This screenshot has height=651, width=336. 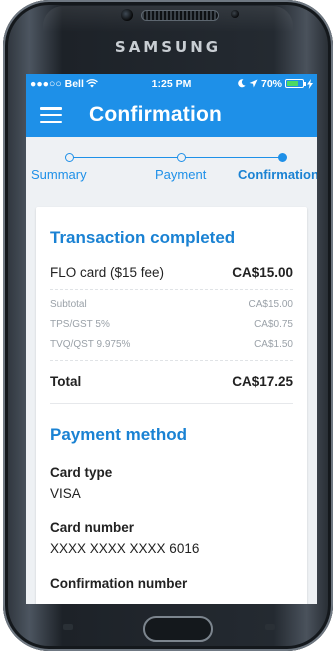 What do you see at coordinates (171, 344) in the screenshot?
I see `qst-row: TVQ/QST 9.975% CA$1.50` at bounding box center [171, 344].